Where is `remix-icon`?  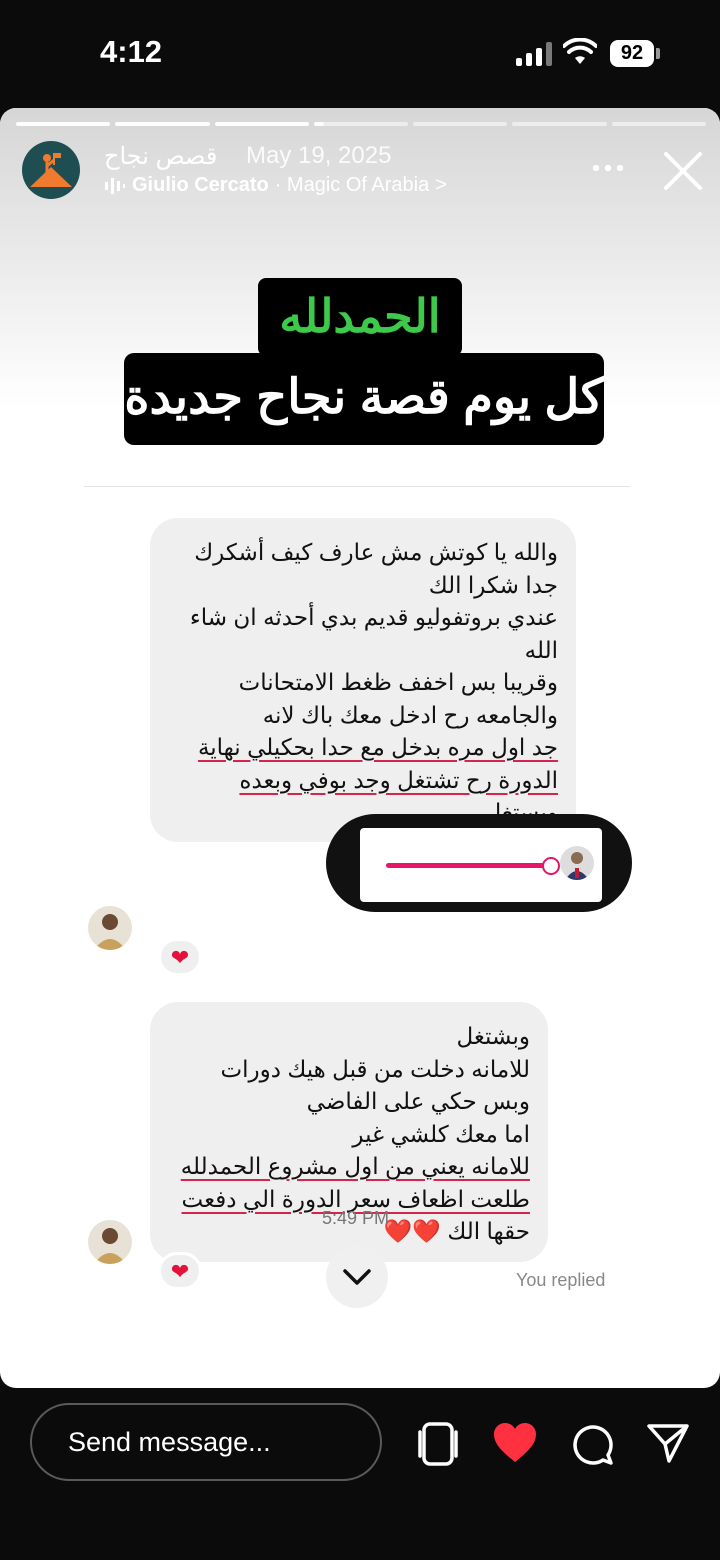 remix-icon is located at coordinates (438, 1444).